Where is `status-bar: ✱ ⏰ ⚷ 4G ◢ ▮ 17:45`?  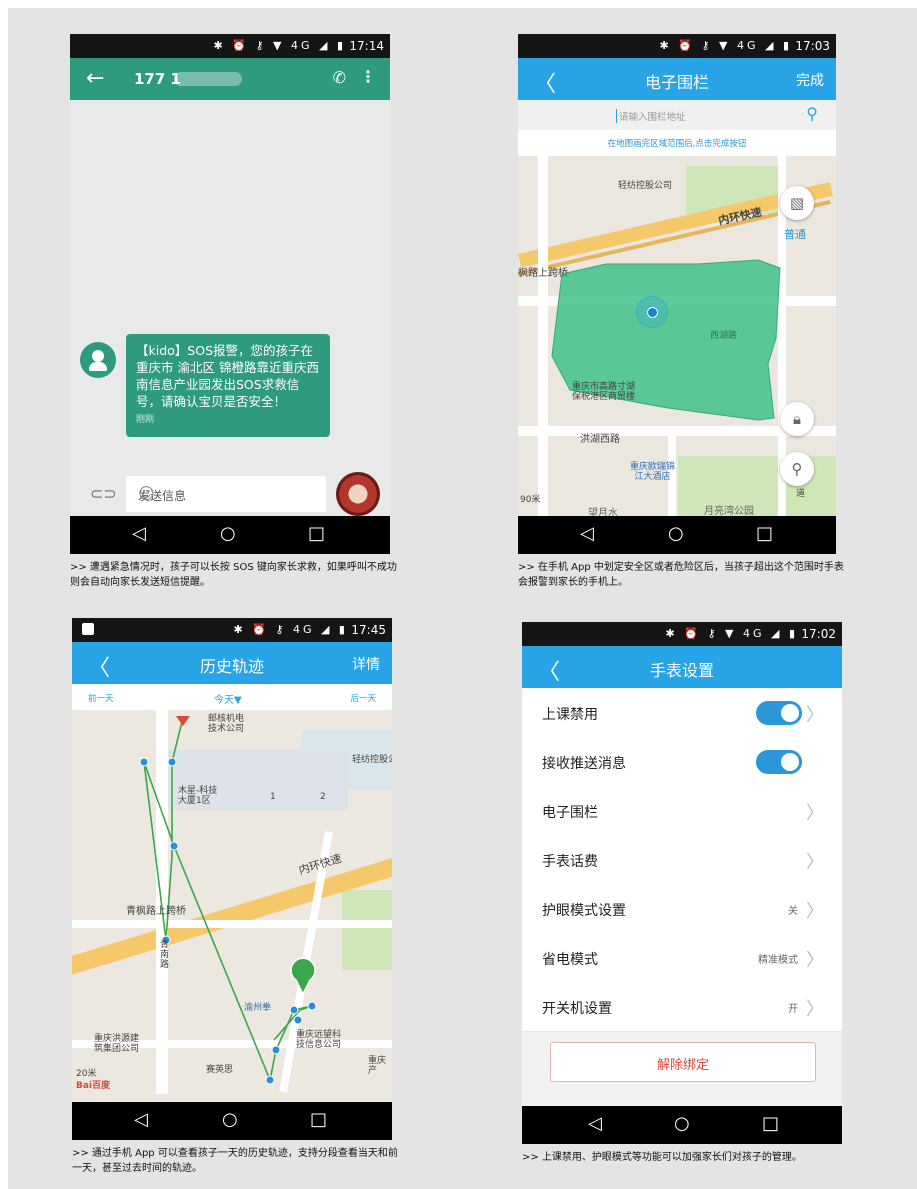 status-bar: ✱ ⏰ ⚷ 4G ◢ ▮ 17:45 is located at coordinates (232, 630).